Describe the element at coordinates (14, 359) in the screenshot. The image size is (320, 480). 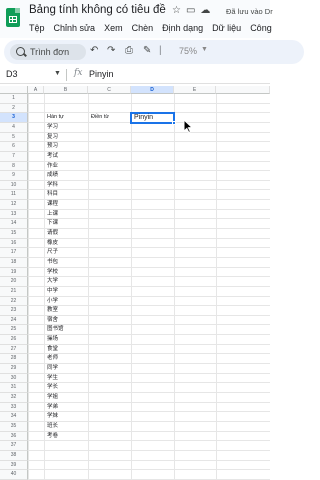
I see `row-header: 28` at that location.